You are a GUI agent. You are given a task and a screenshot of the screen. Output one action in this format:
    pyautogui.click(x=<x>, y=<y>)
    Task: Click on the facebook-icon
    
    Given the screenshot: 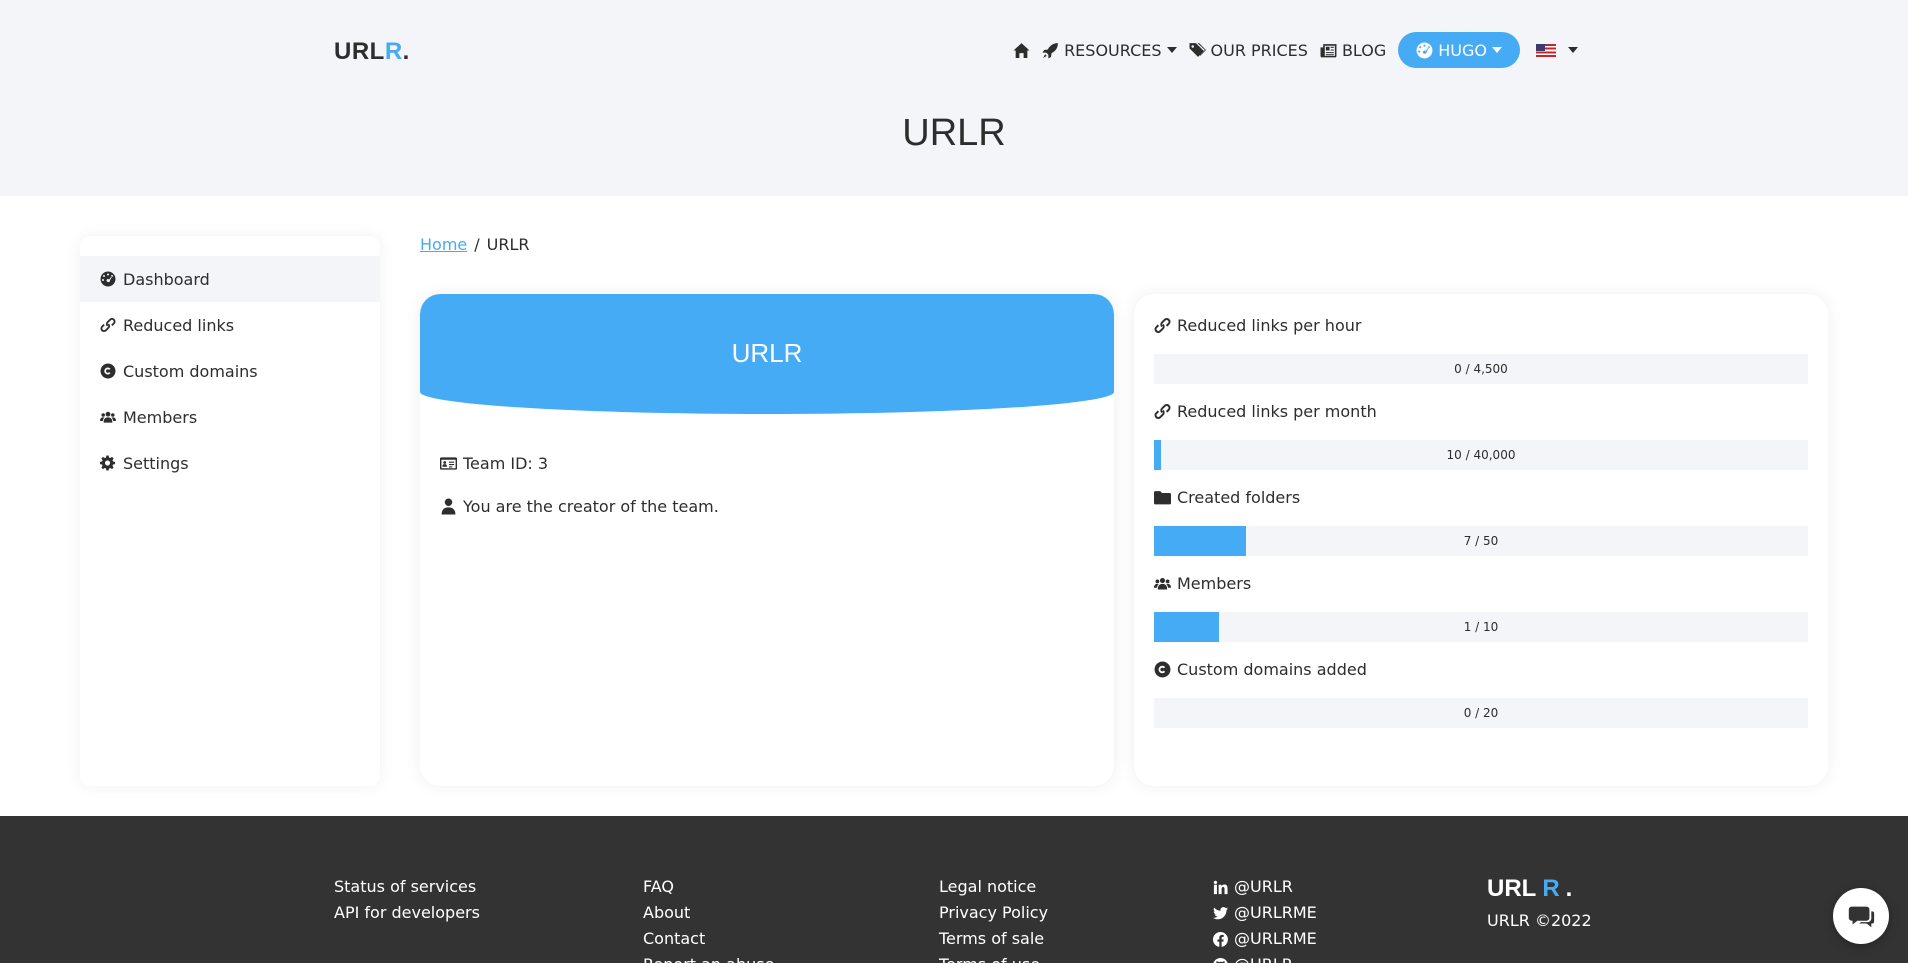 What is the action you would take?
    pyautogui.click(x=1220, y=939)
    